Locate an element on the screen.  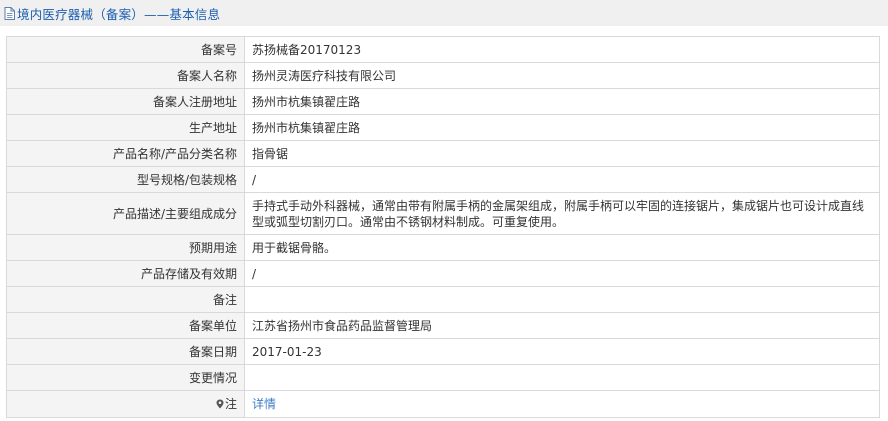
page-header: 境内医疗器械（备案）——基本信息 is located at coordinates (444, 13).